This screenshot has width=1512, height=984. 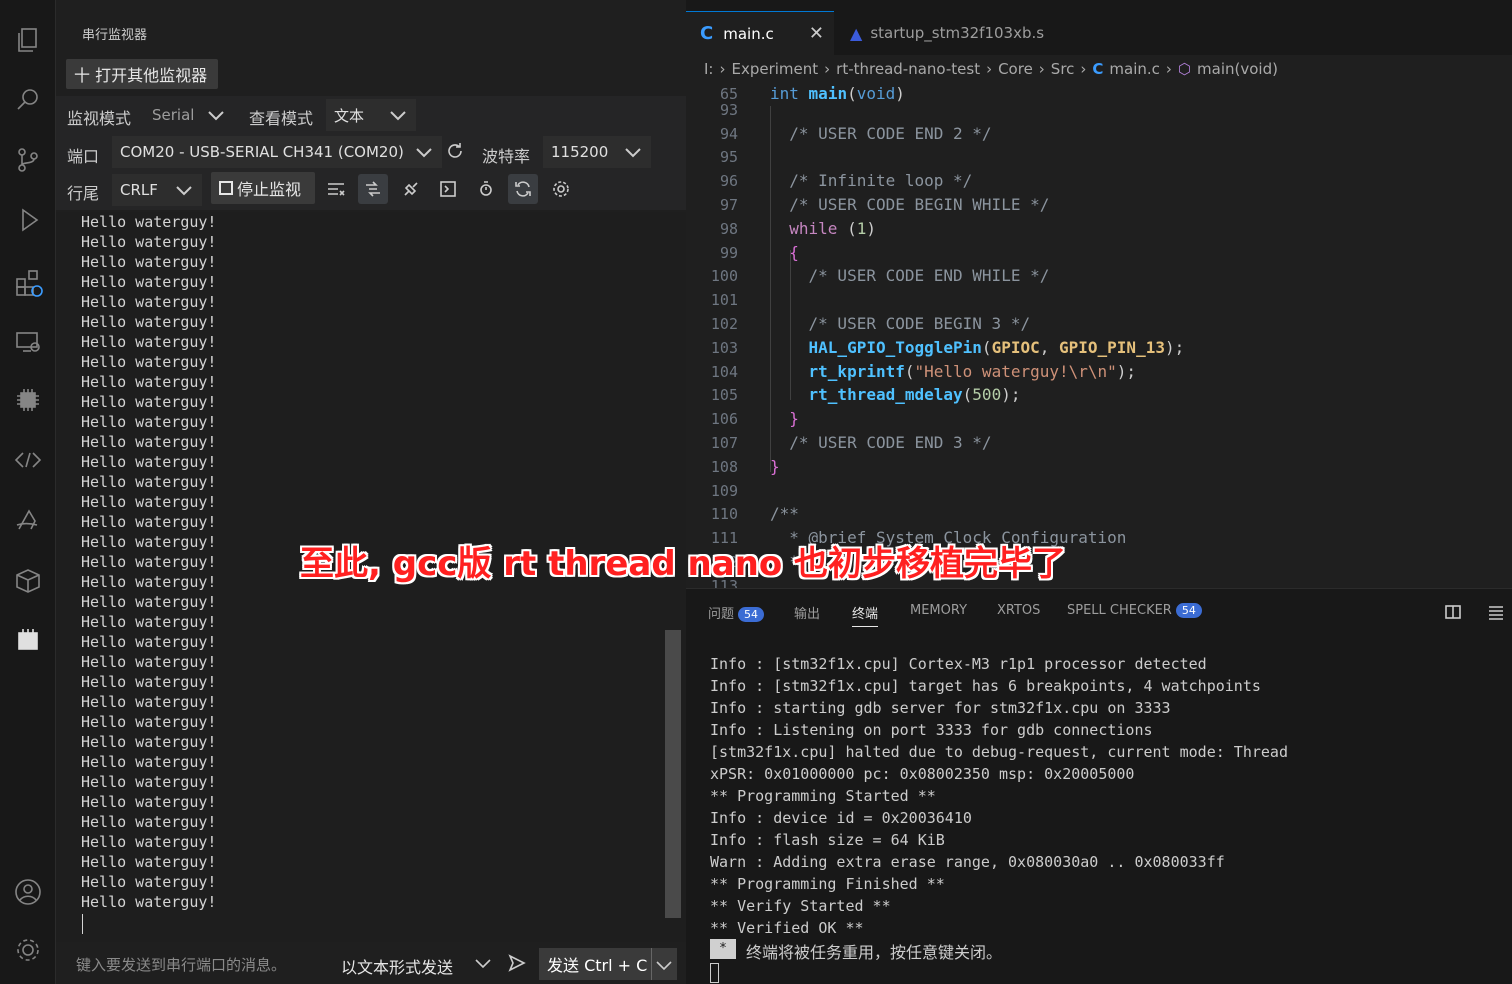 I want to click on baud-rate-label: 波特率, so click(x=506, y=156).